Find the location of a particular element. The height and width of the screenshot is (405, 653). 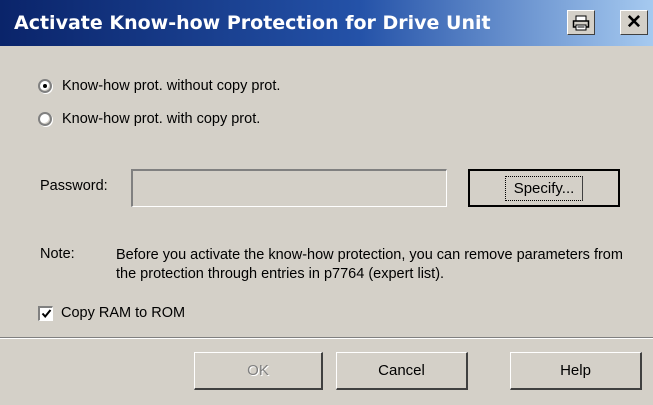

password-field is located at coordinates (289, 188).